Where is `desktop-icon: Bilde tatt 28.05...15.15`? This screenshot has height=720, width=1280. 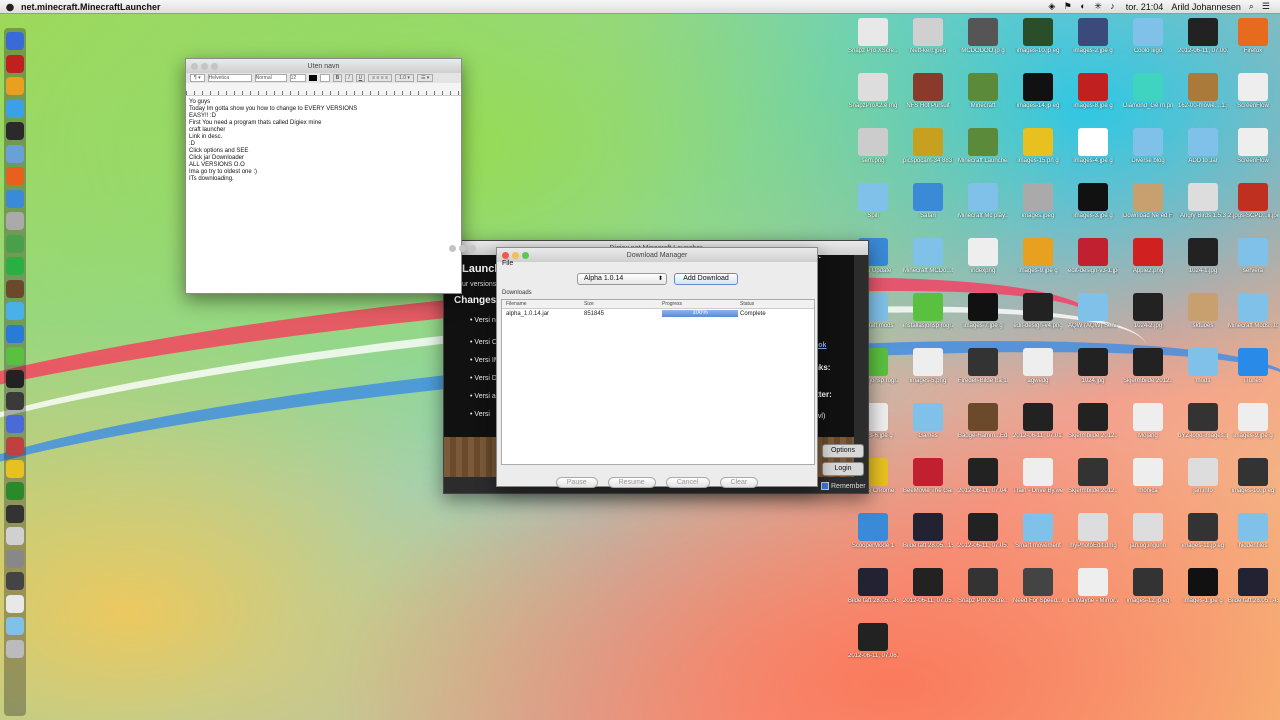
desktop-icon: Bilde tatt 28.05...15.15 is located at coordinates (928, 531).